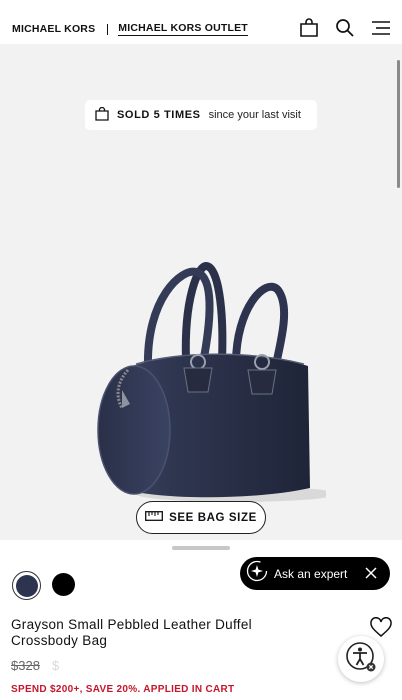 This screenshot has width=402, height=700. What do you see at coordinates (371, 573) in the screenshot?
I see `close-icon` at bounding box center [371, 573].